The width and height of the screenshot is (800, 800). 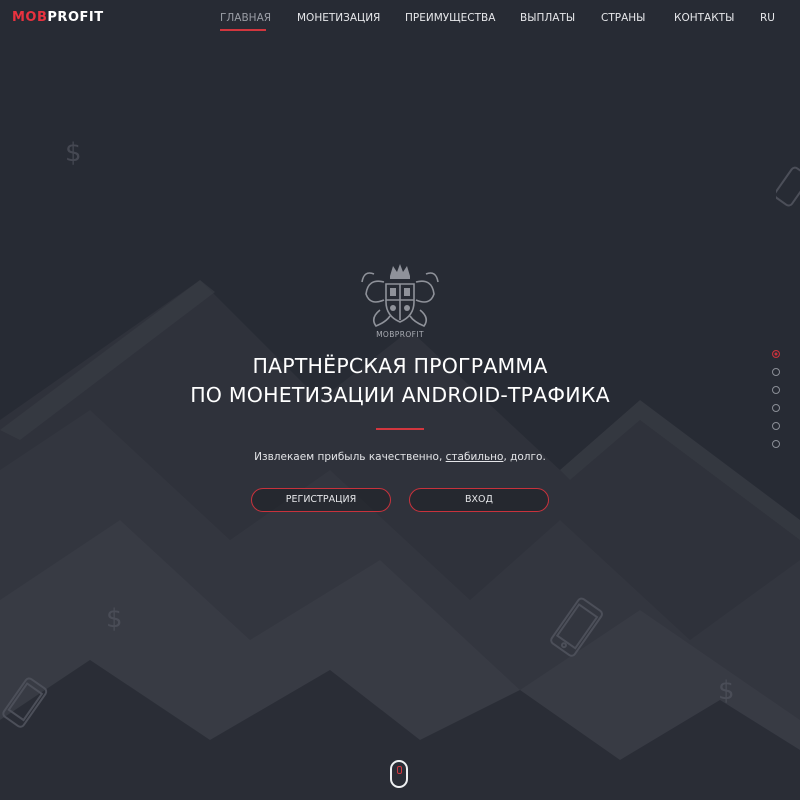 I want to click on nav-item-home: ГЛАВНАЯ, so click(x=245, y=18).